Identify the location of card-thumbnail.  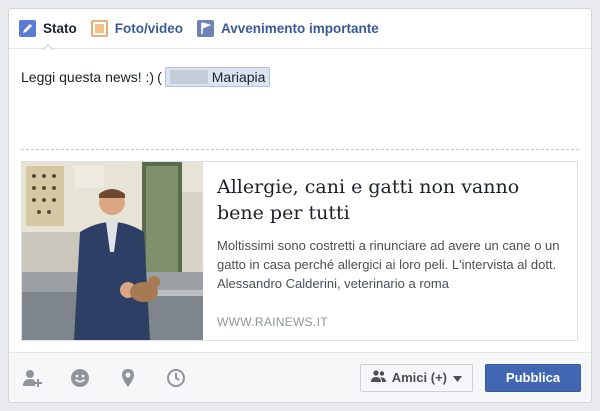
(112, 251).